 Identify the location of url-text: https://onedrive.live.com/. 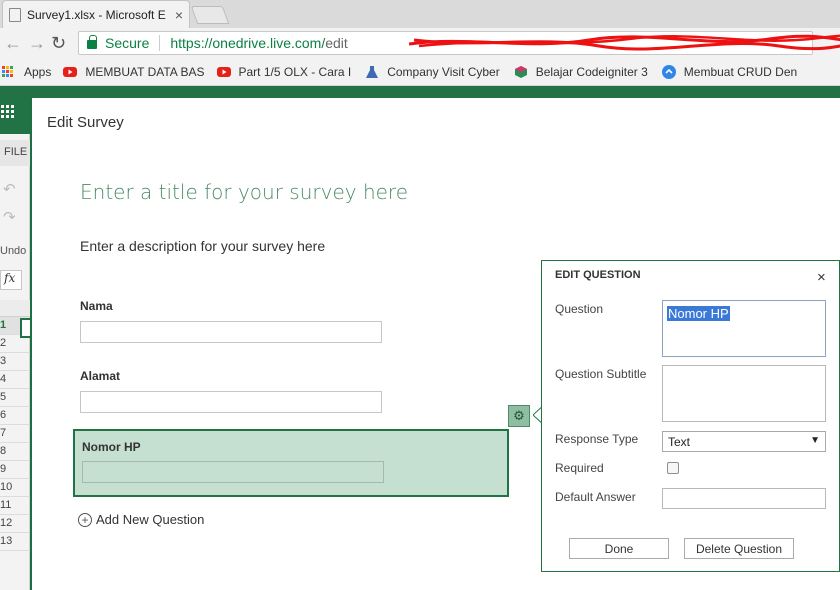
(248, 43).